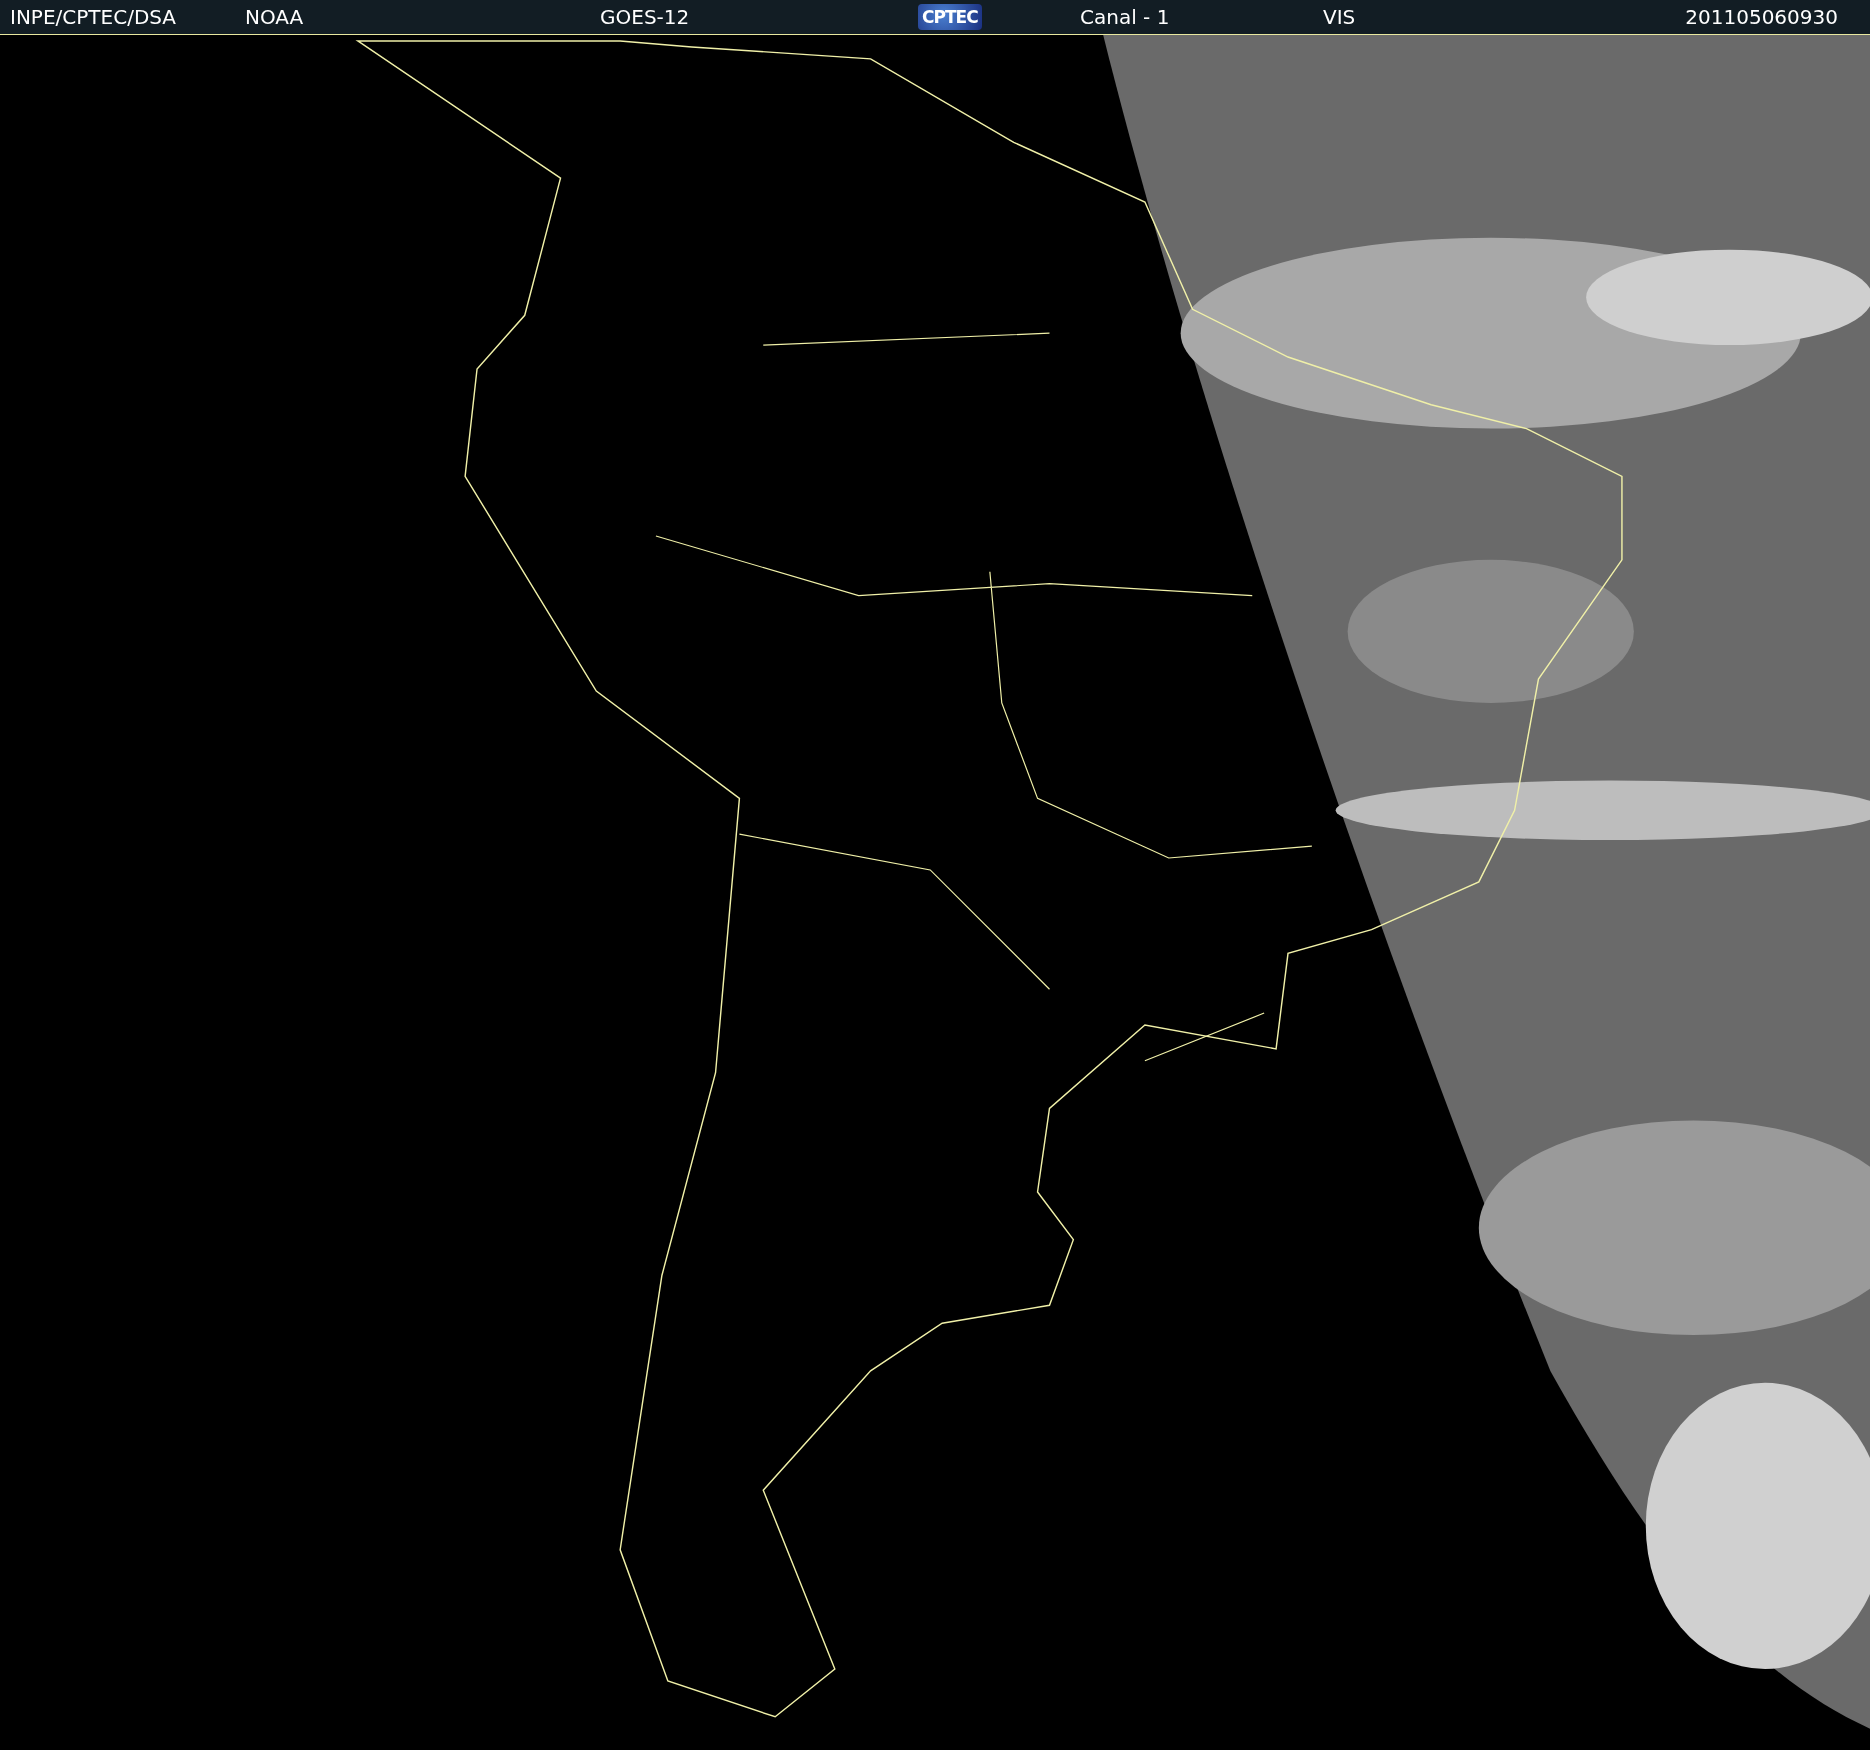 The image size is (1870, 1750). I want to click on band-label: VIS, so click(1339, 17).